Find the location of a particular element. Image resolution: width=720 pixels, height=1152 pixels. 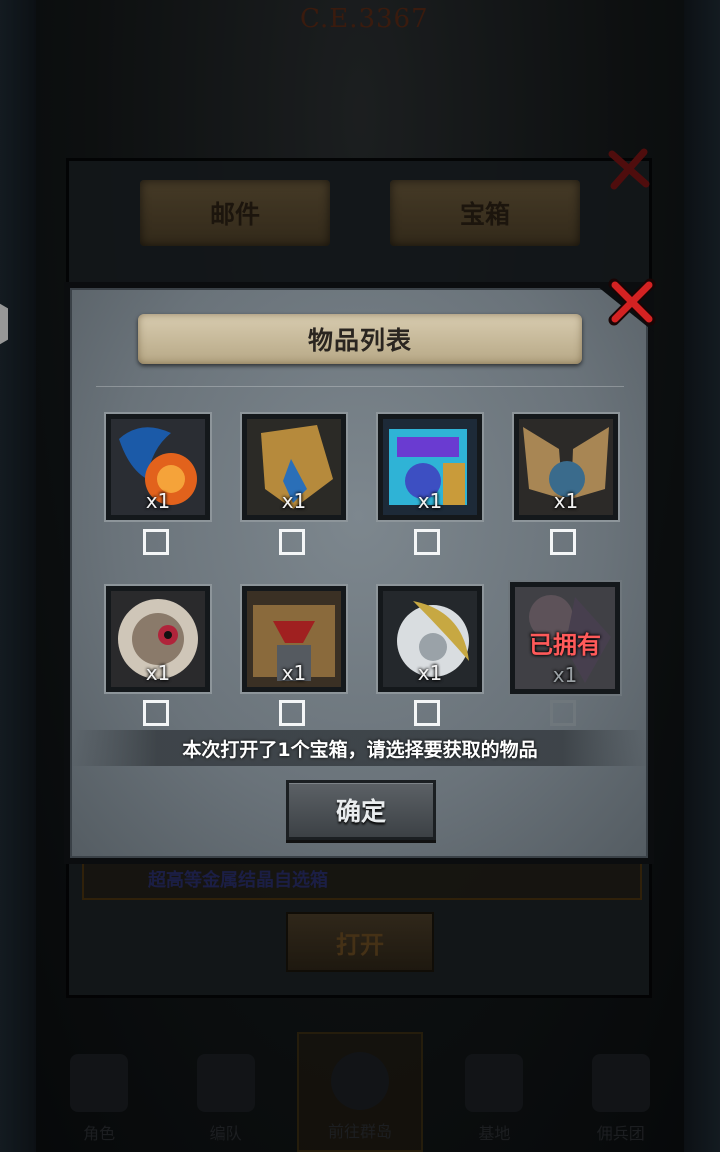

item-checkbox-disabled is located at coordinates (563, 713).